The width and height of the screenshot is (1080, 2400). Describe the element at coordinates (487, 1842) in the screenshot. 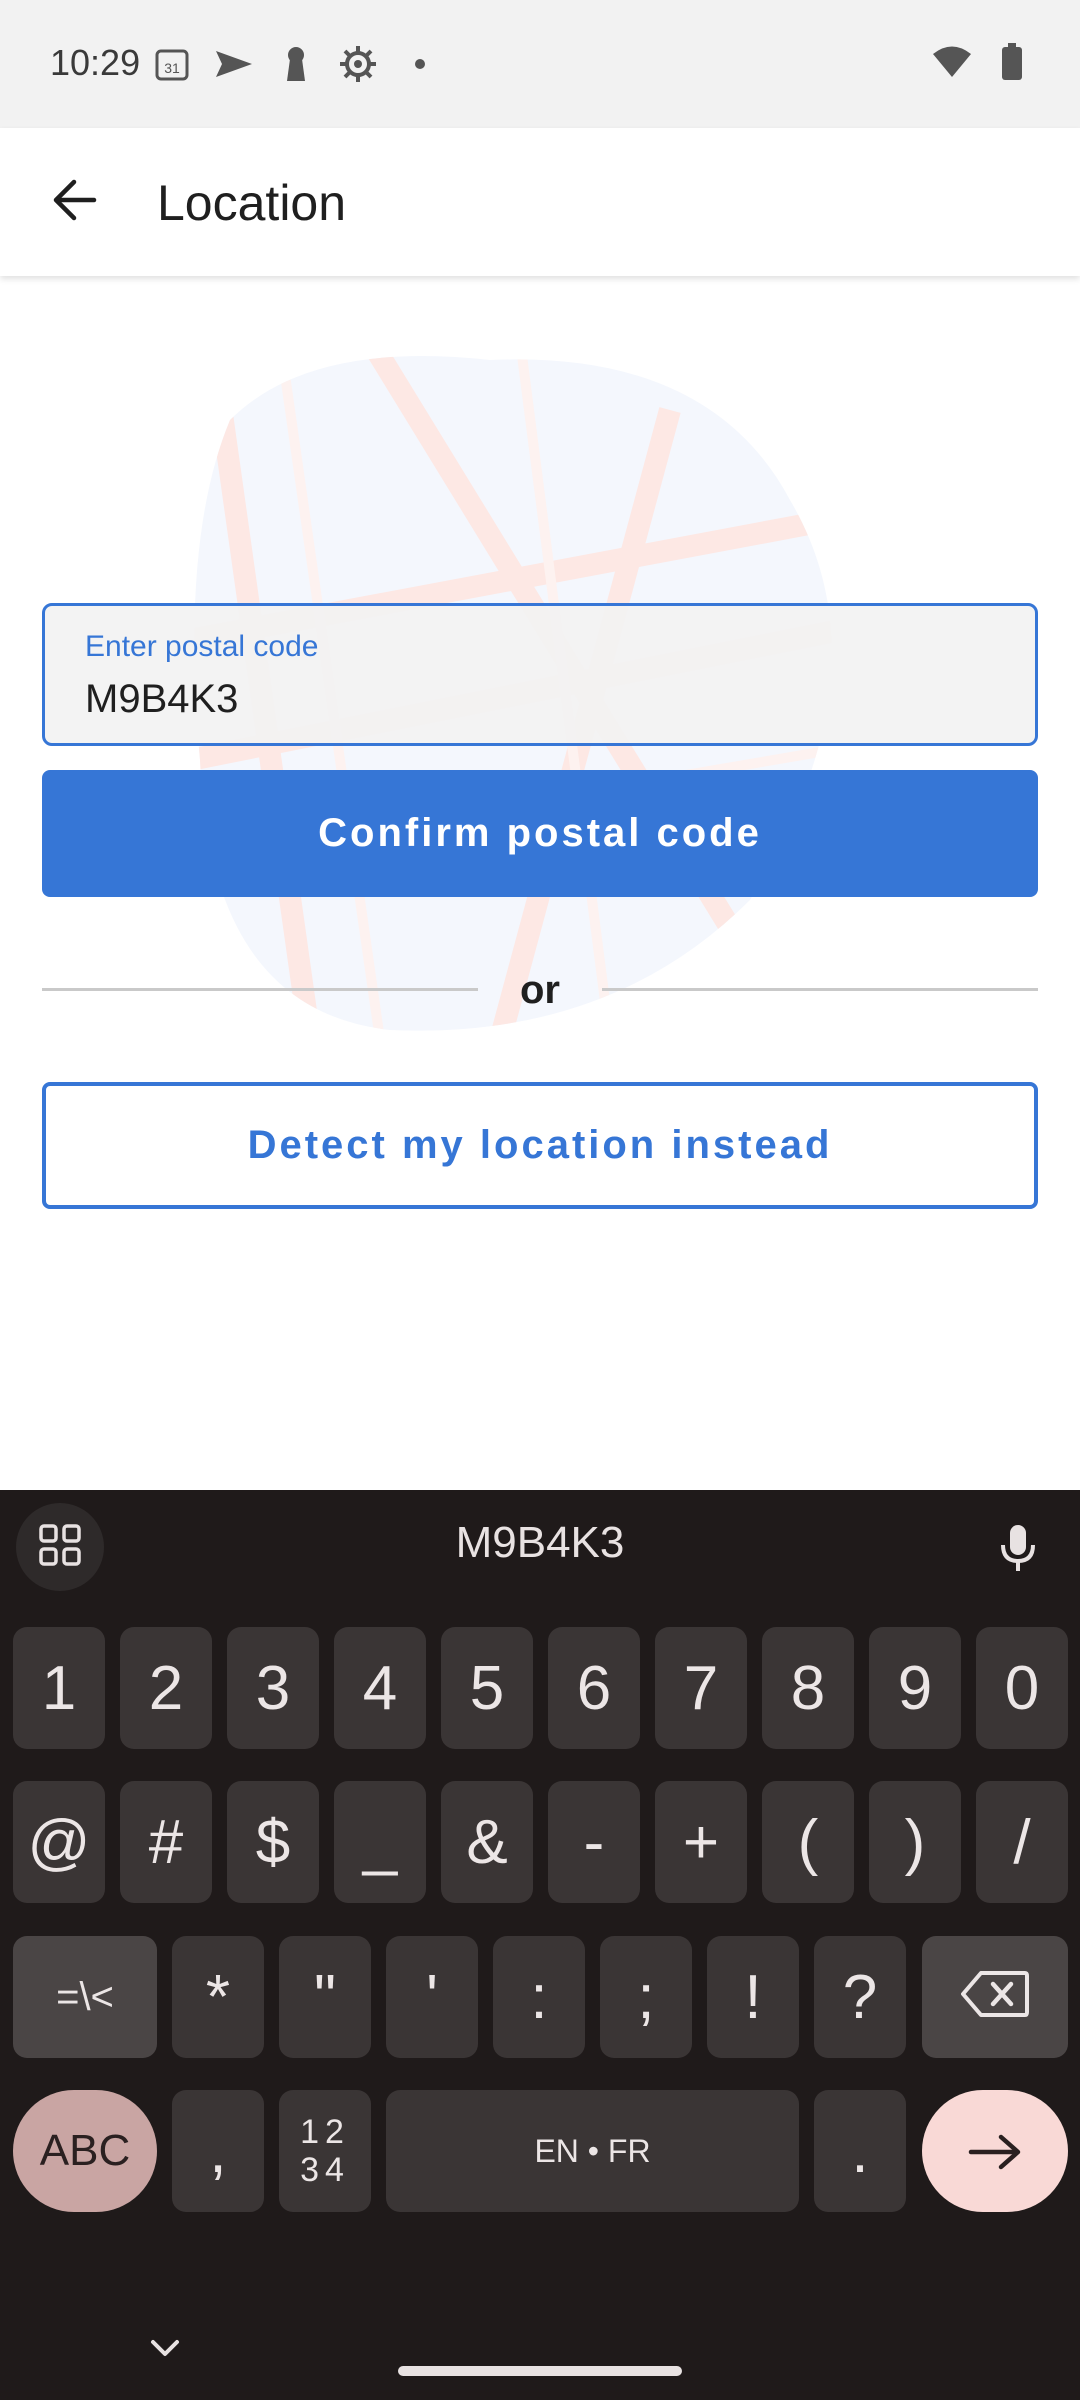

I see `key-ampersand: &` at that location.